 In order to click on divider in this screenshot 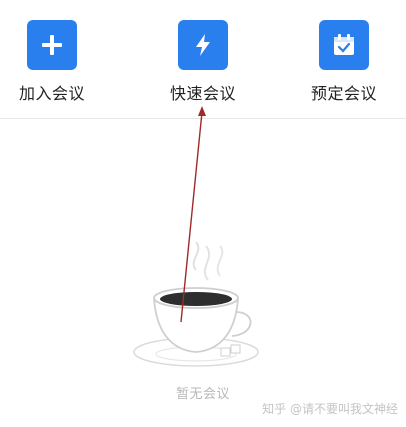, I will do `click(203, 118)`.